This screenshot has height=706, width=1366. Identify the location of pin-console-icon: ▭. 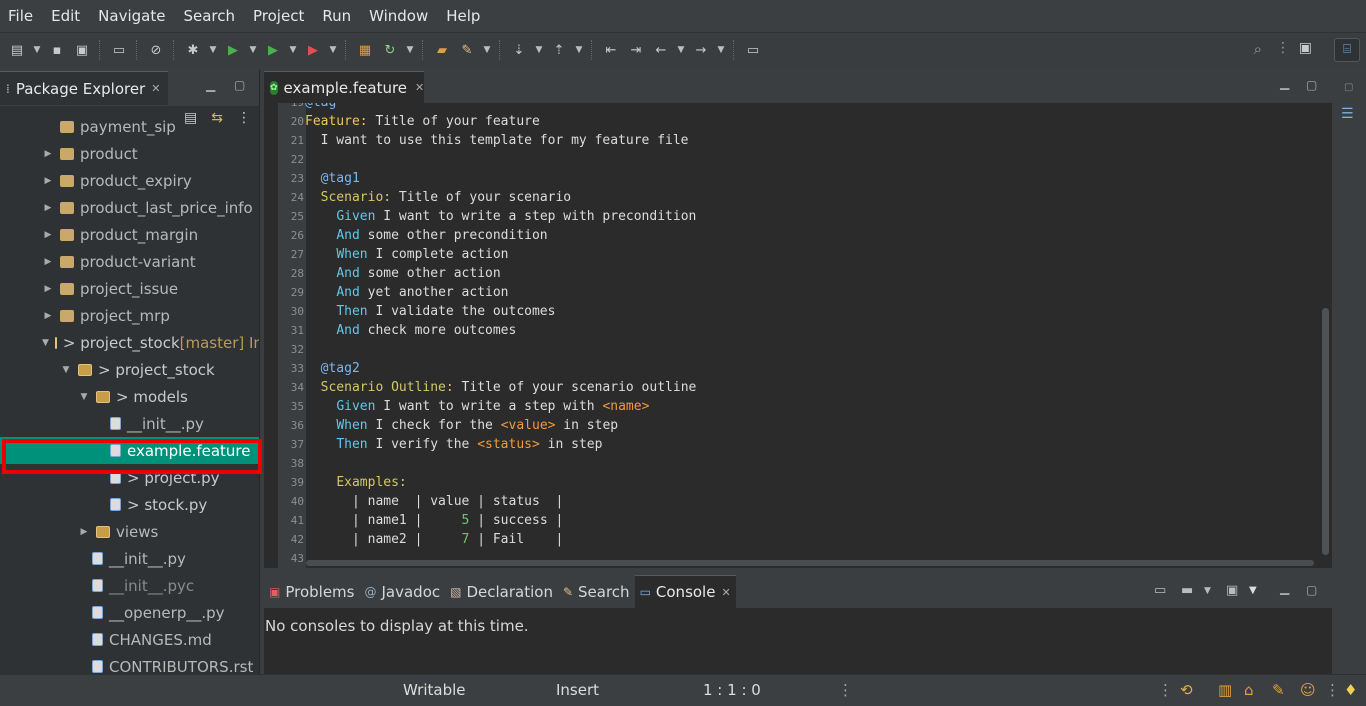
(1160, 590).